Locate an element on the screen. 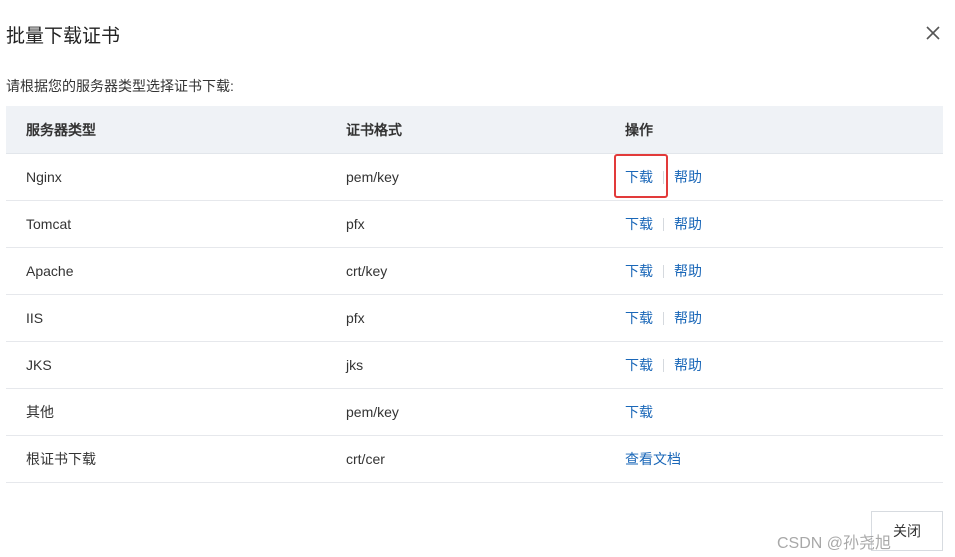 This screenshot has width=955, height=557. server-type-cell: Nginx is located at coordinates (44, 177).